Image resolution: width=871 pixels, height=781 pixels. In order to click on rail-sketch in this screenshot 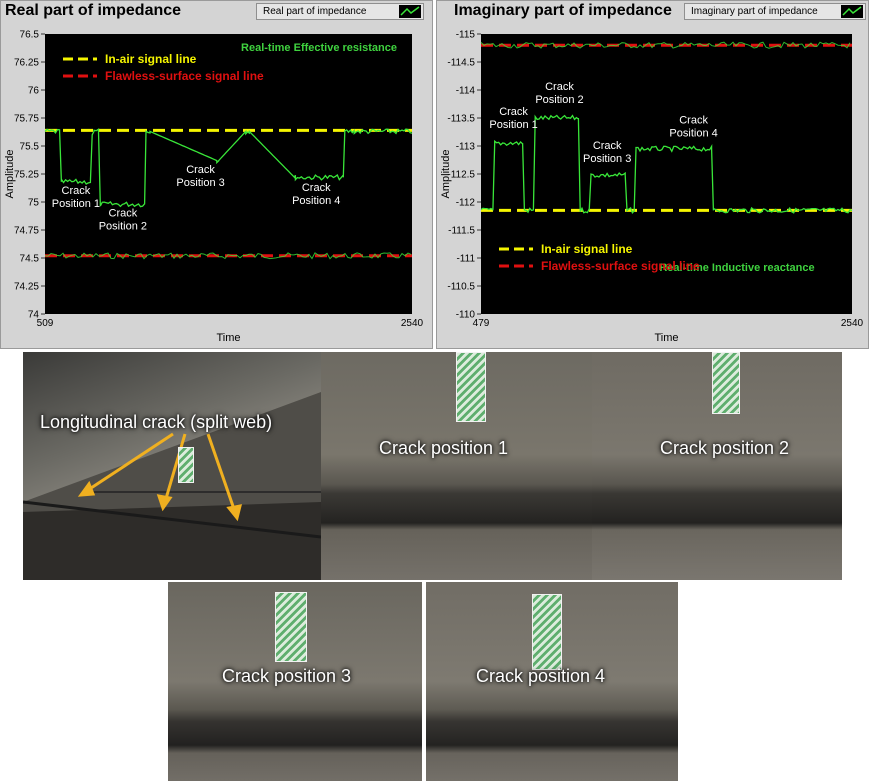, I will do `click(172, 486)`.